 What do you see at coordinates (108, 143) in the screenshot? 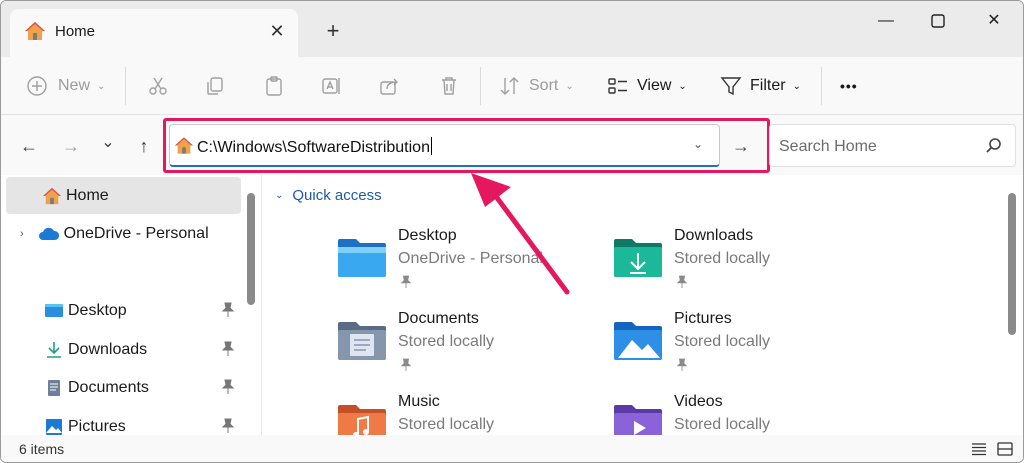
I see `recent-locations-button: ⌄` at bounding box center [108, 143].